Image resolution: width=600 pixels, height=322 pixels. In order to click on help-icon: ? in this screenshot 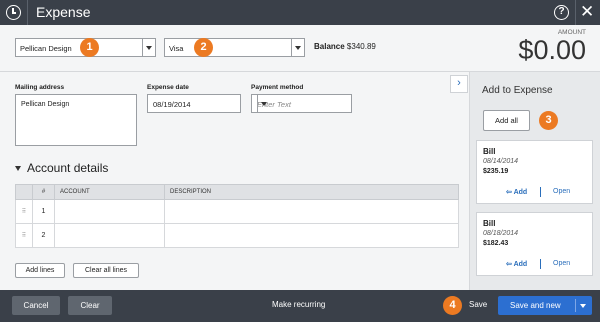, I will do `click(561, 12)`.